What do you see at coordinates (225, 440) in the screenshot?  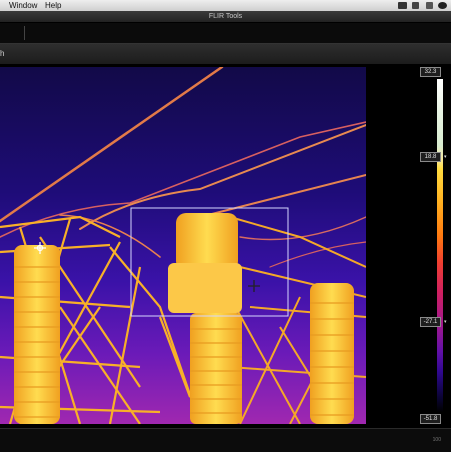 I see `status-bar: 100` at bounding box center [225, 440].